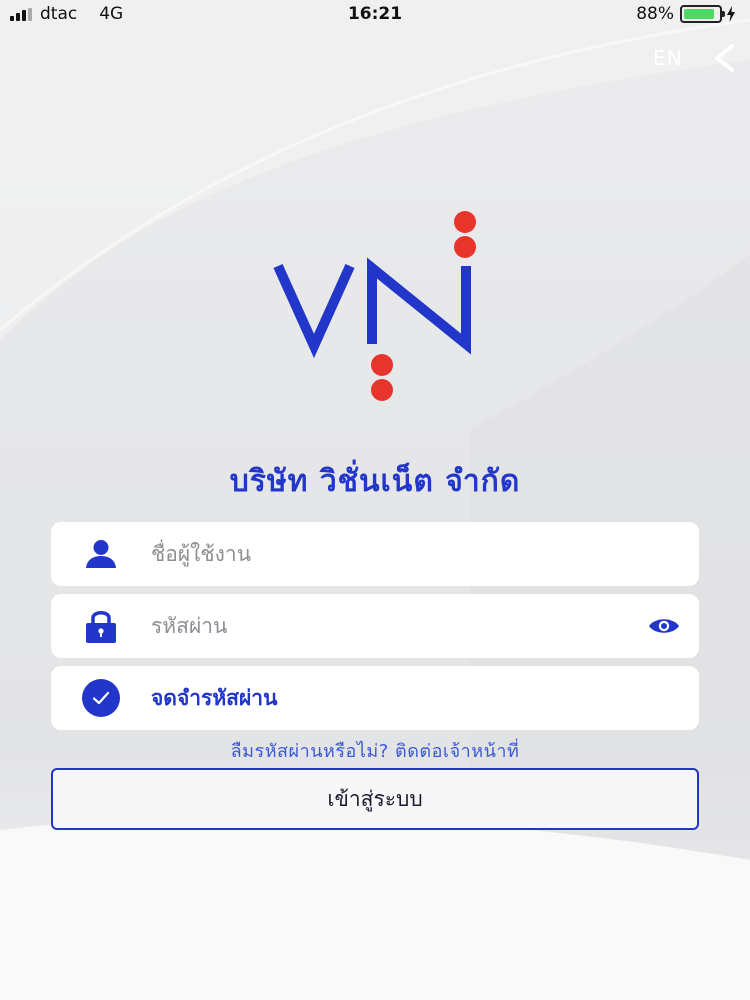 Image resolution: width=750 pixels, height=1000 pixels. What do you see at coordinates (214, 697) in the screenshot?
I see `remember-password-label: จดจำรหัสผ่าน` at bounding box center [214, 697].